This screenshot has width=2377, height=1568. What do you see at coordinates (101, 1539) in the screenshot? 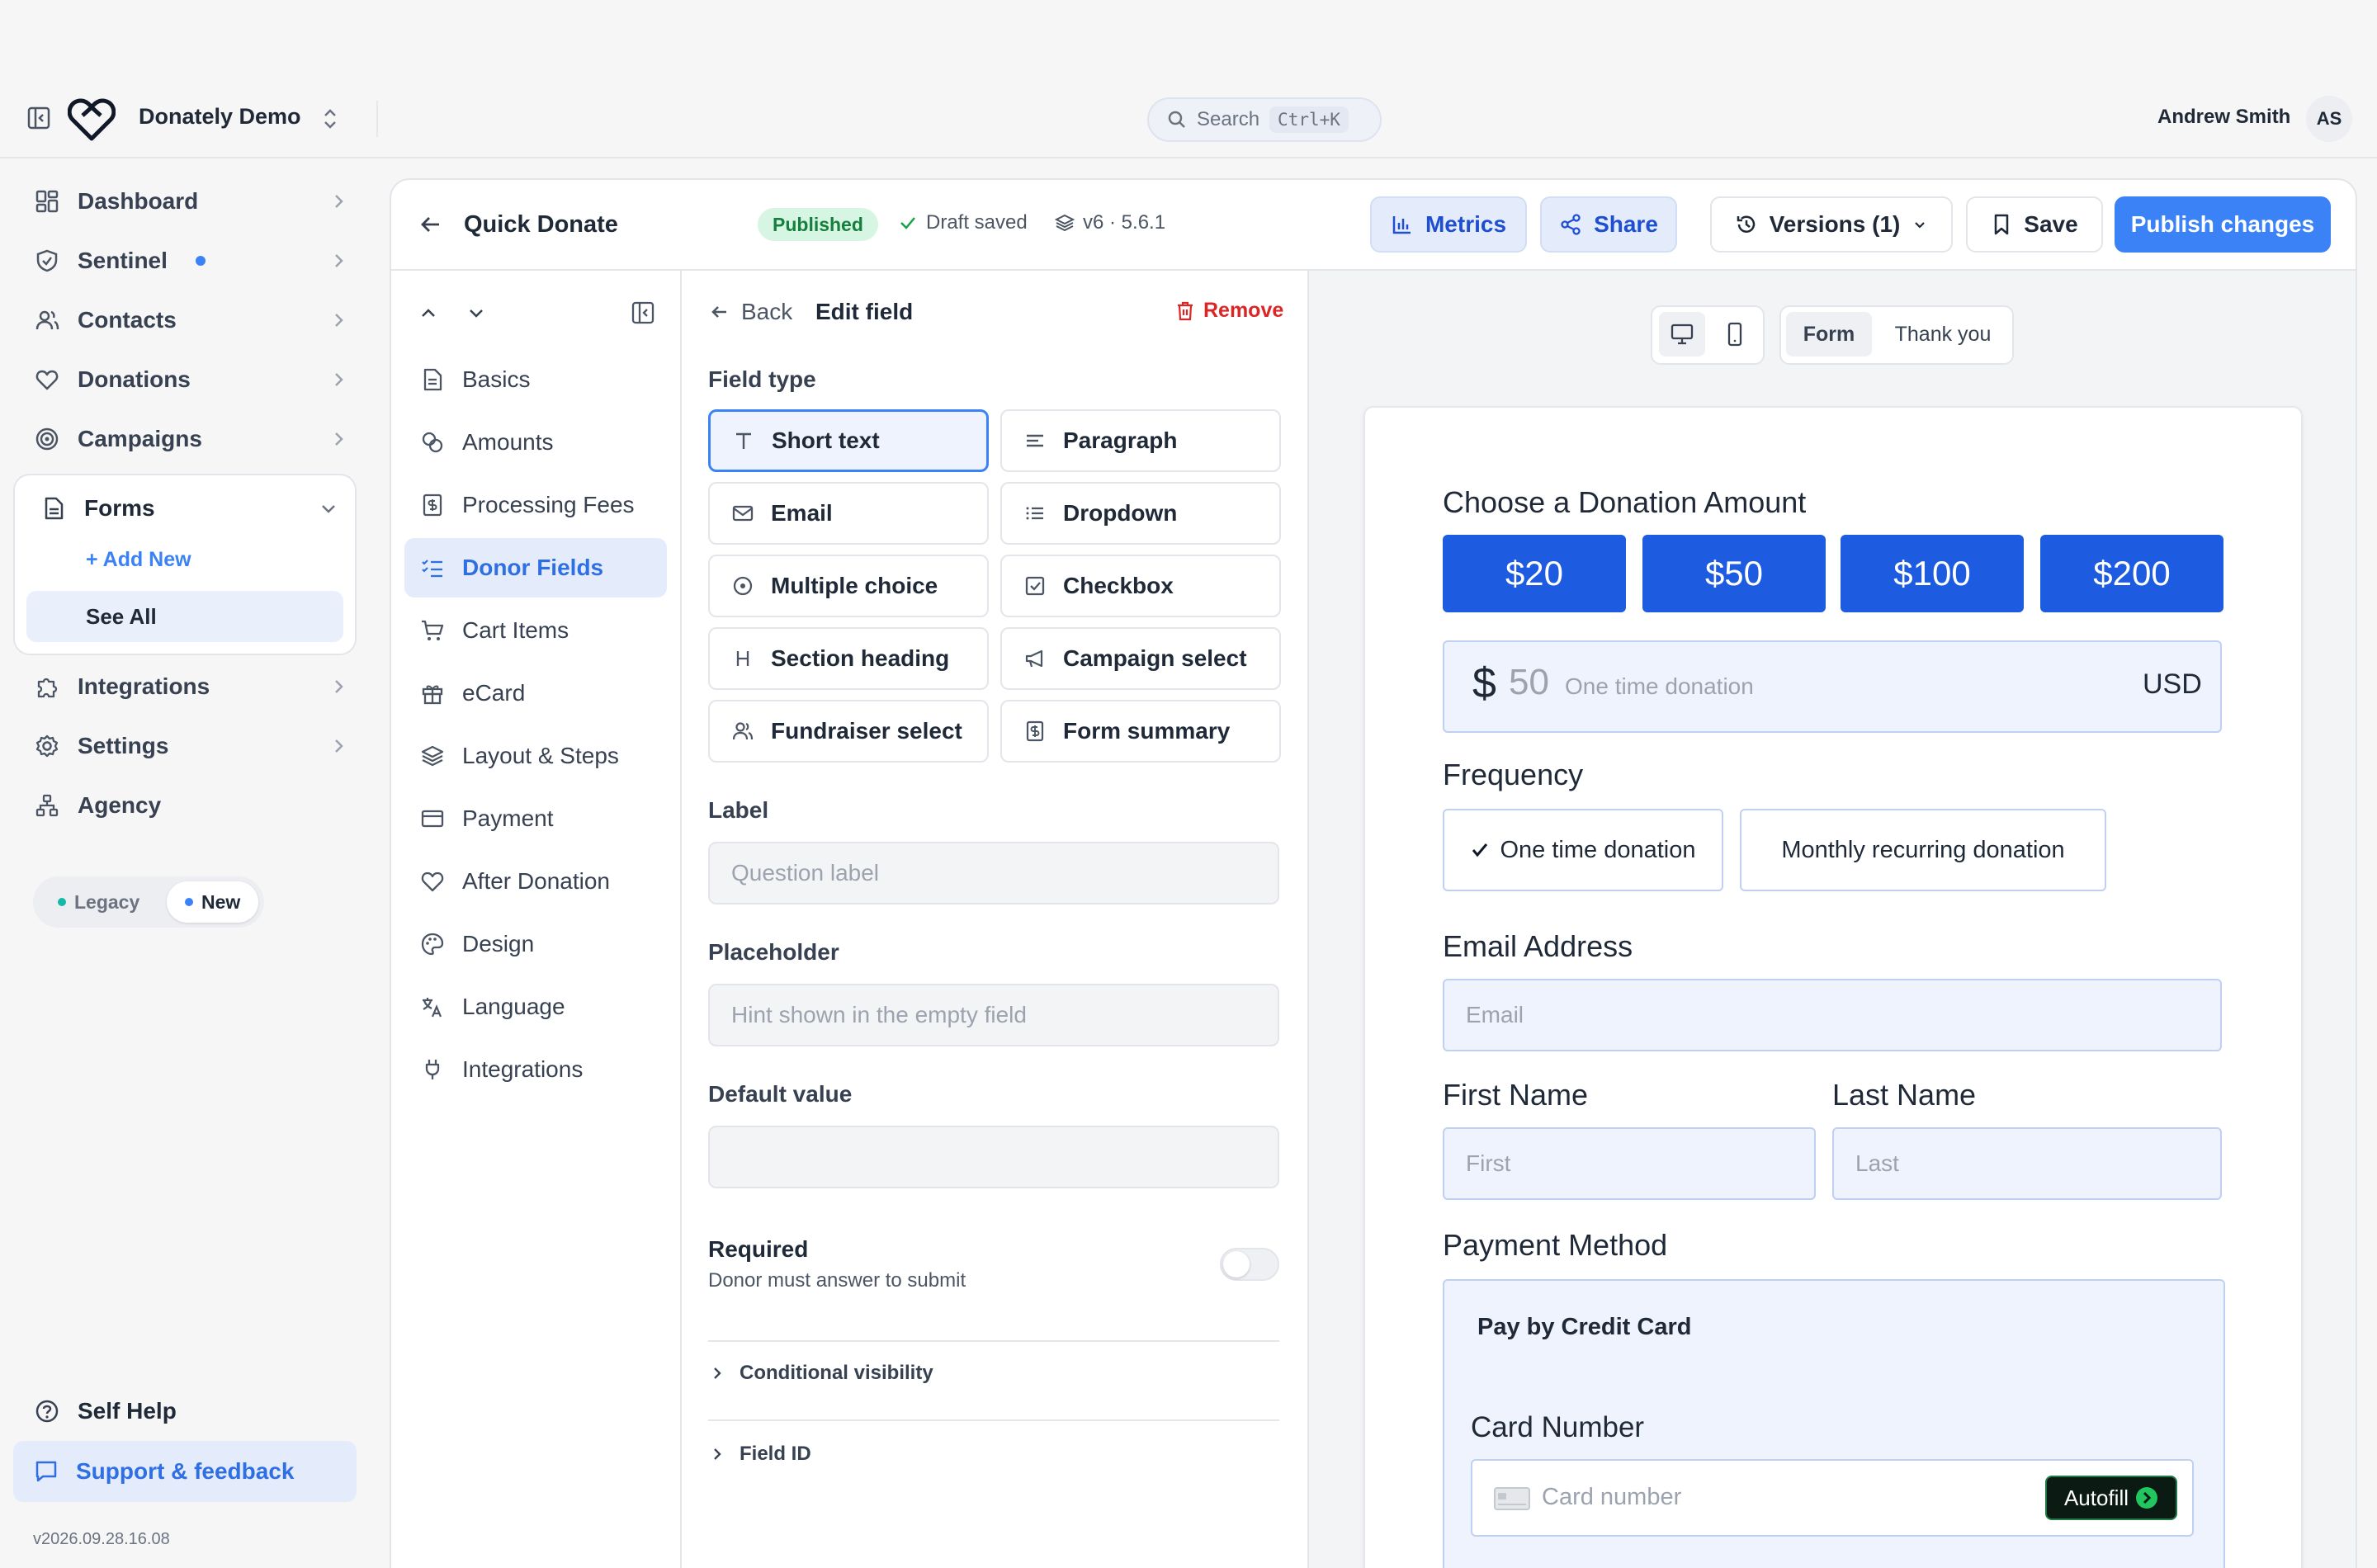
I see `build-version: v2026.09.28.16.08` at bounding box center [101, 1539].